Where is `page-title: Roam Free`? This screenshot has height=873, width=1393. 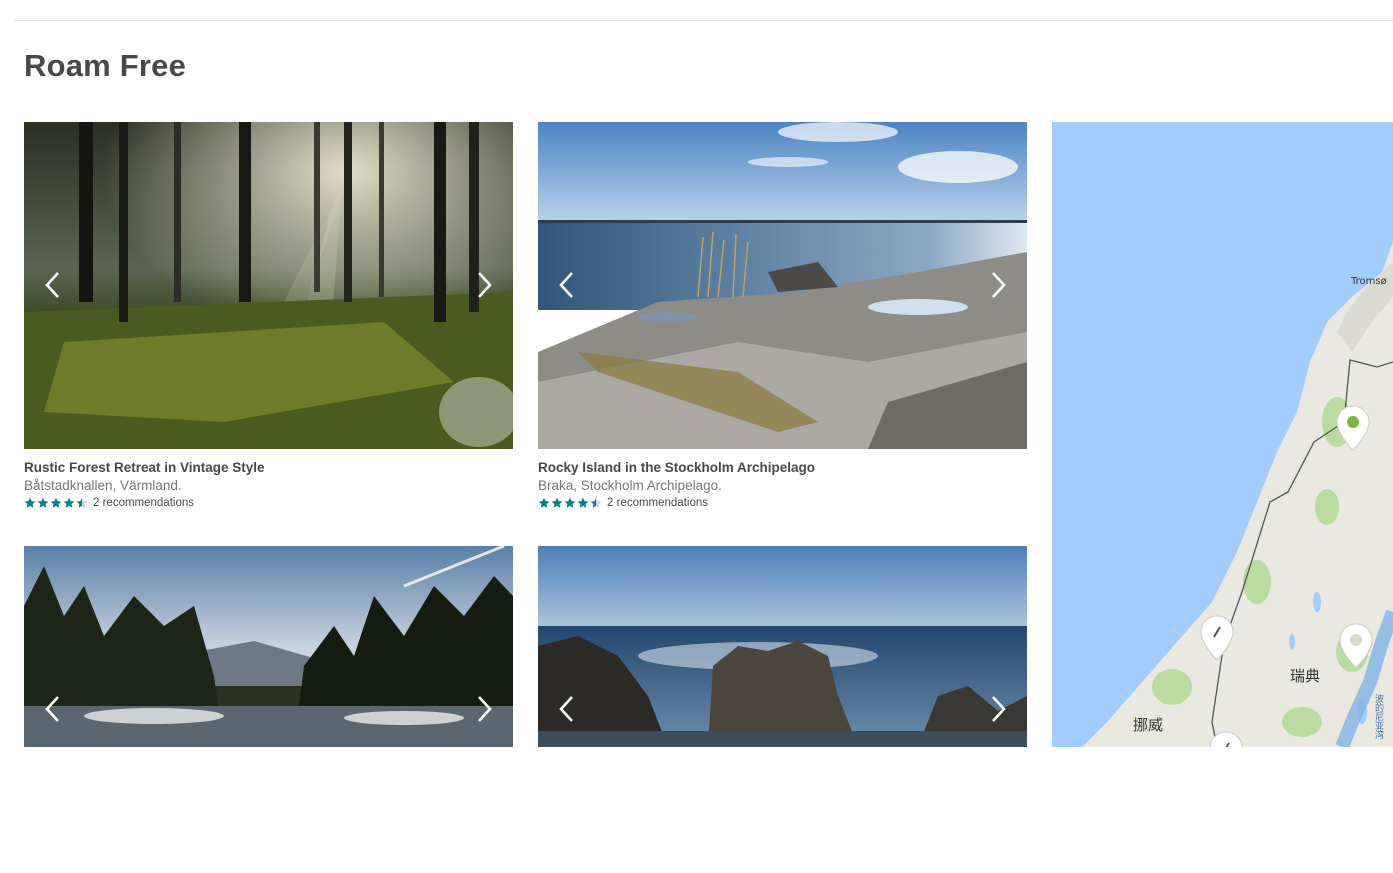 page-title: Roam Free is located at coordinates (105, 65).